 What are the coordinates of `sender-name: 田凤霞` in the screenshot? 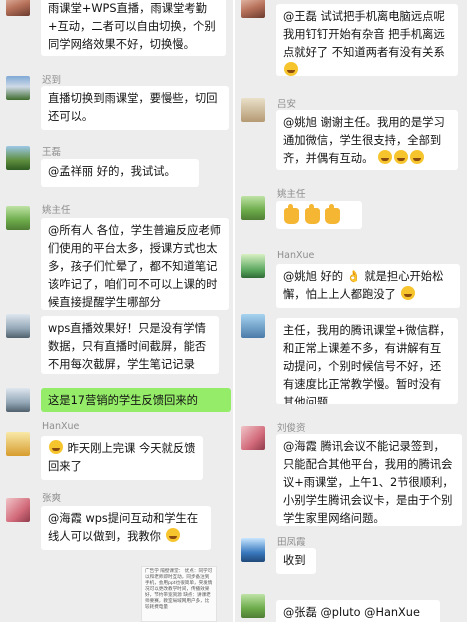 It's located at (291, 542).